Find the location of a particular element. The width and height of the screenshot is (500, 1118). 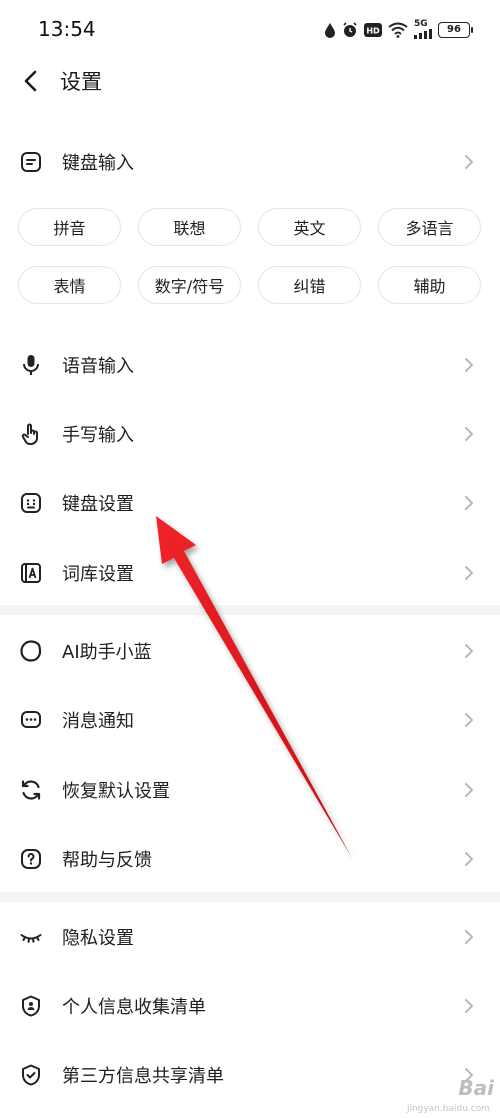

shield-check-icon is located at coordinates (31, 1075).